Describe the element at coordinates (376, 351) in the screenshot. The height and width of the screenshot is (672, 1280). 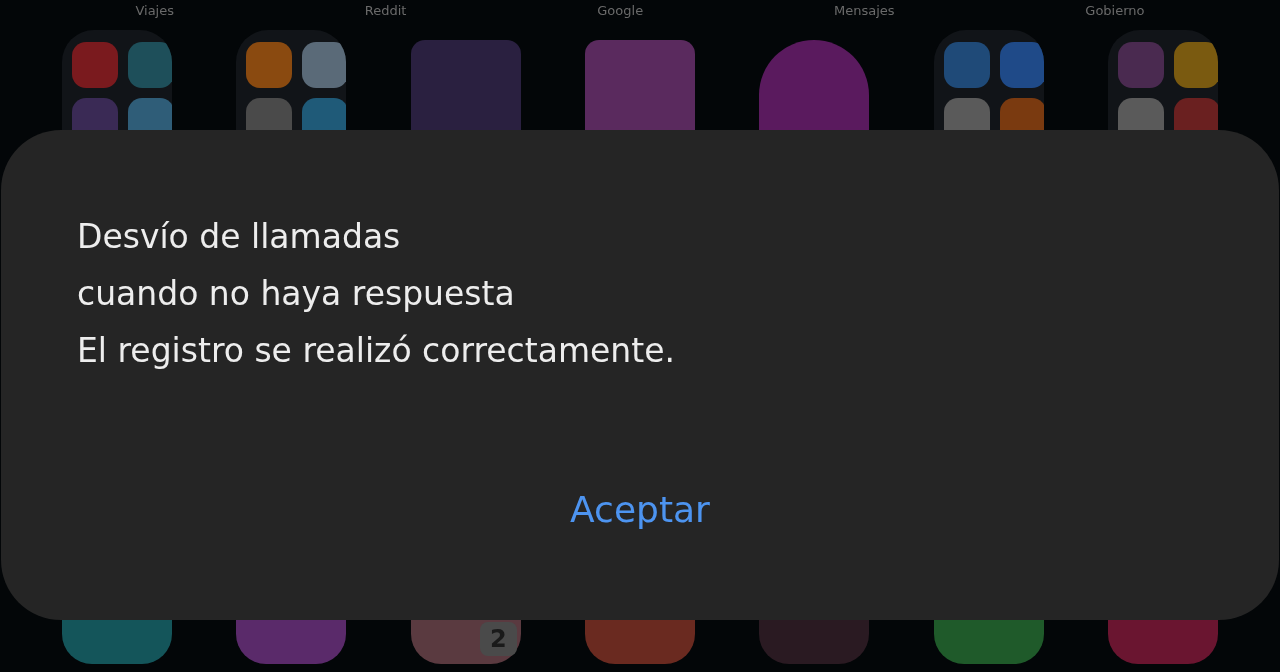
I see `dialog-message: El registro se realizó correctamente.` at that location.